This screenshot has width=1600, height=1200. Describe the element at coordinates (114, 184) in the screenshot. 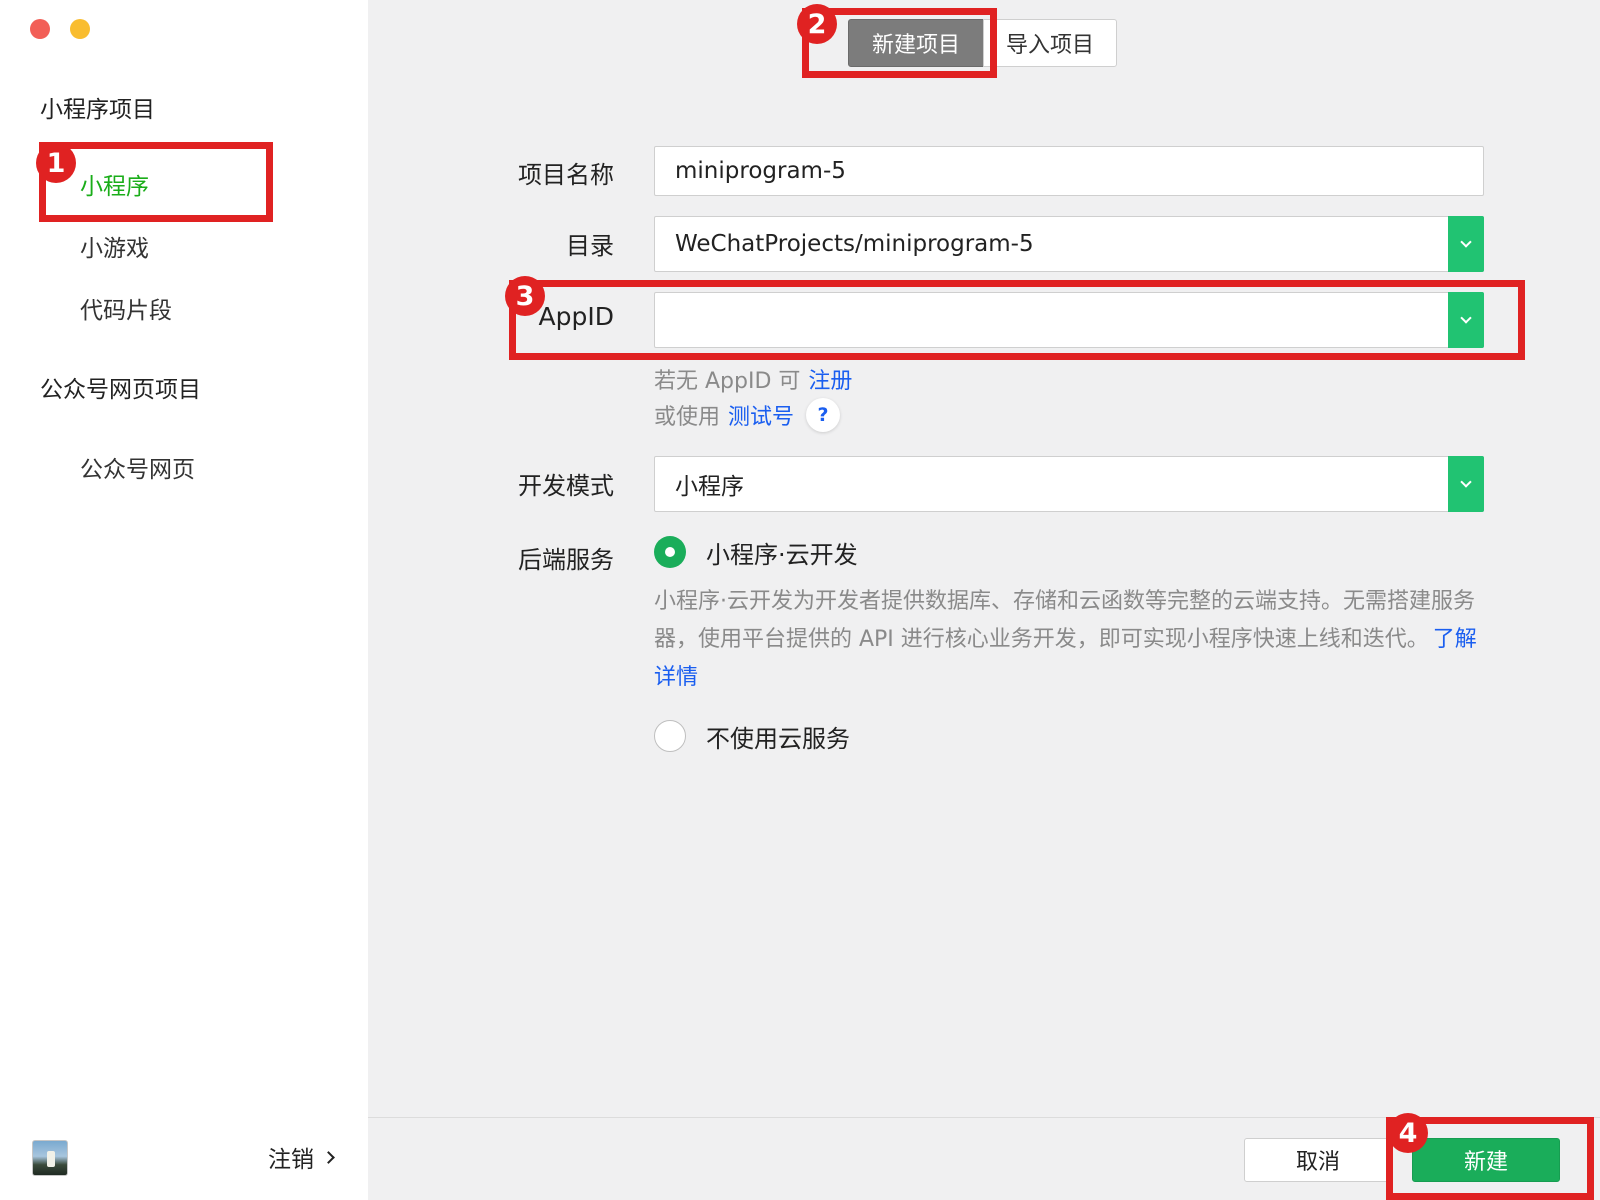

I see `sidebar-item-miniprogram: 小程序` at that location.